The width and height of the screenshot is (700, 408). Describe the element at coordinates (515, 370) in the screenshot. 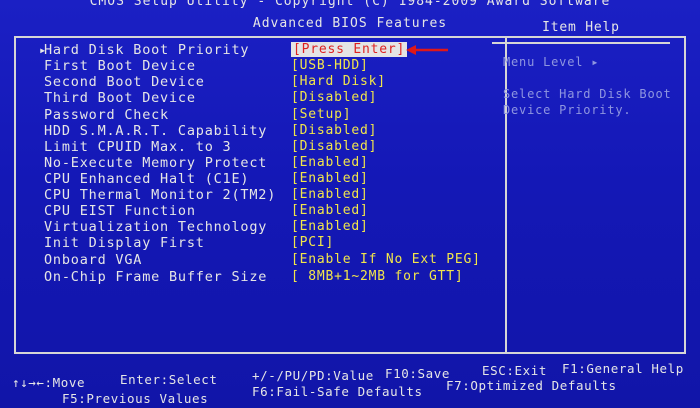

I see `key-hint-exit: ESC:Exit` at that location.